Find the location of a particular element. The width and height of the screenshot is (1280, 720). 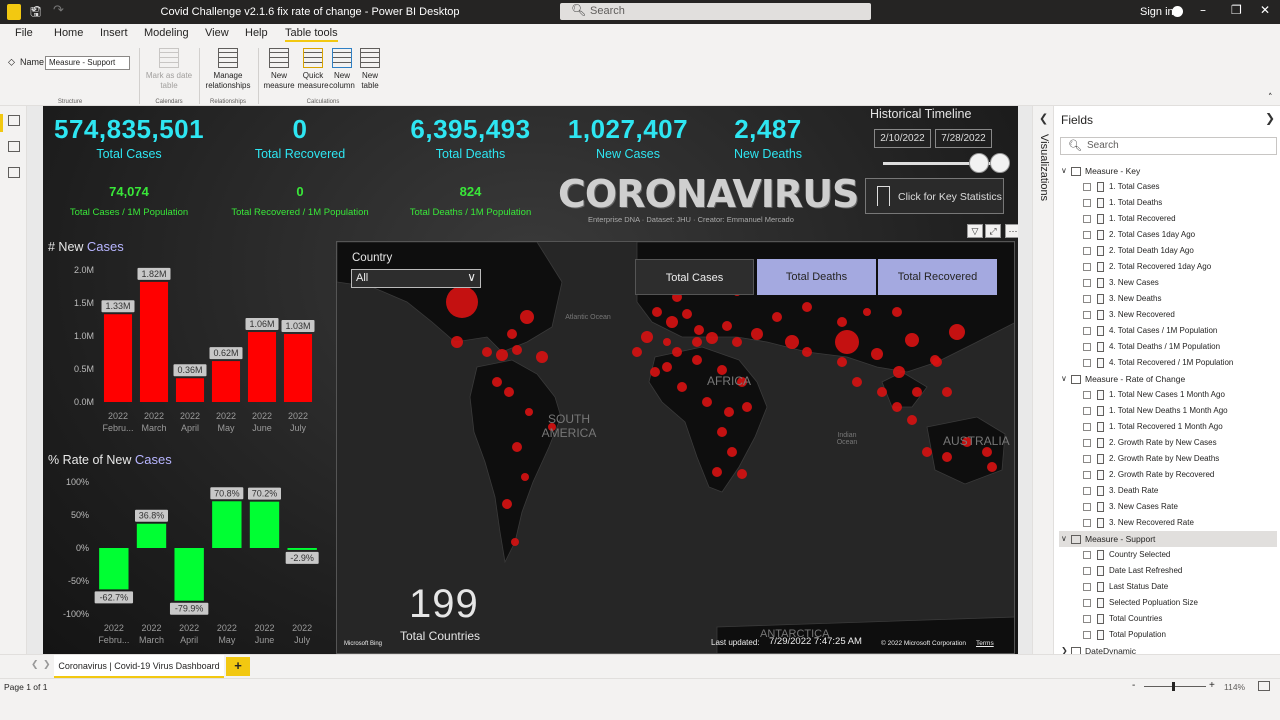

name-field: Measure - Support is located at coordinates (87, 63).